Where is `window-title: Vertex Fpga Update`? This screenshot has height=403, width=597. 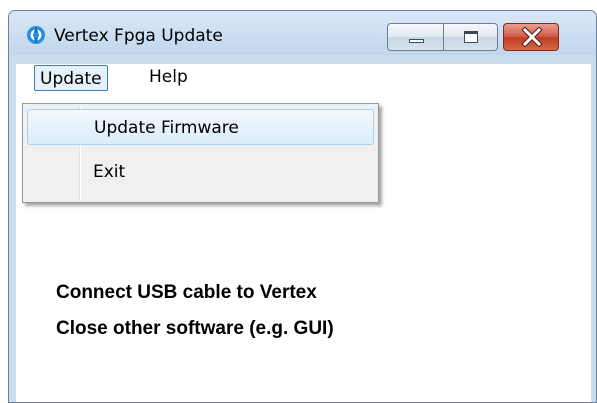 window-title: Vertex Fpga Update is located at coordinates (138, 36).